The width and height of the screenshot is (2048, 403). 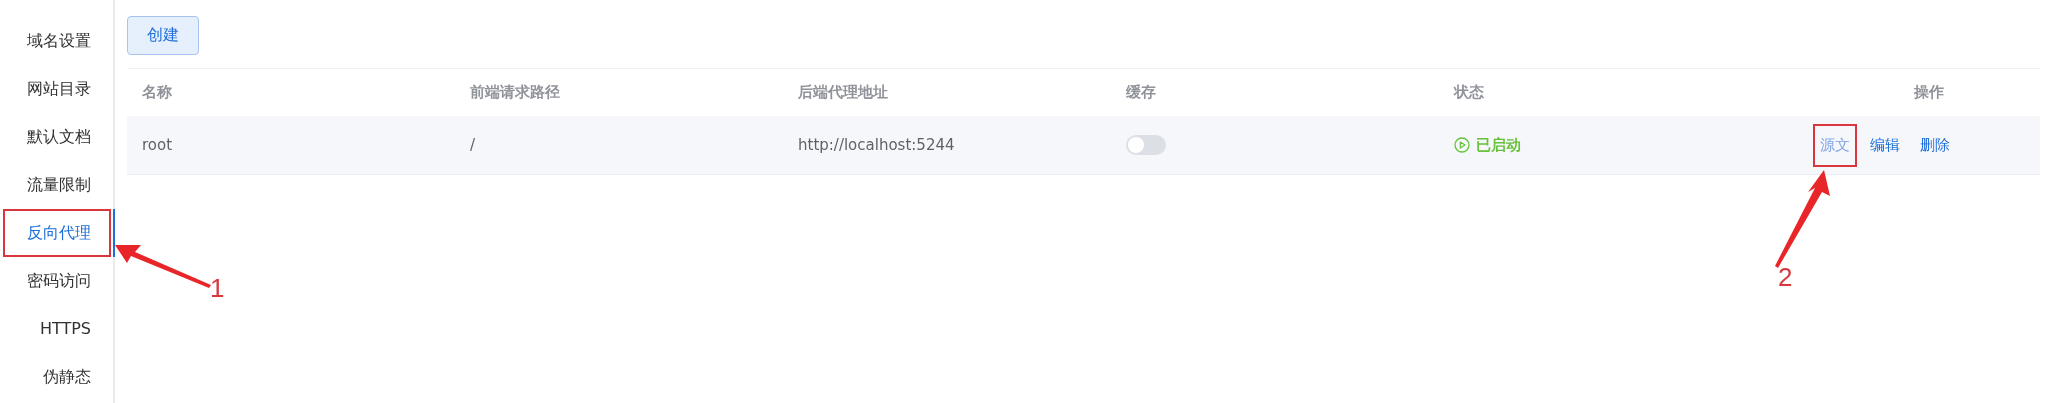 I want to click on sidebar-item: 域名设置, so click(x=56, y=41).